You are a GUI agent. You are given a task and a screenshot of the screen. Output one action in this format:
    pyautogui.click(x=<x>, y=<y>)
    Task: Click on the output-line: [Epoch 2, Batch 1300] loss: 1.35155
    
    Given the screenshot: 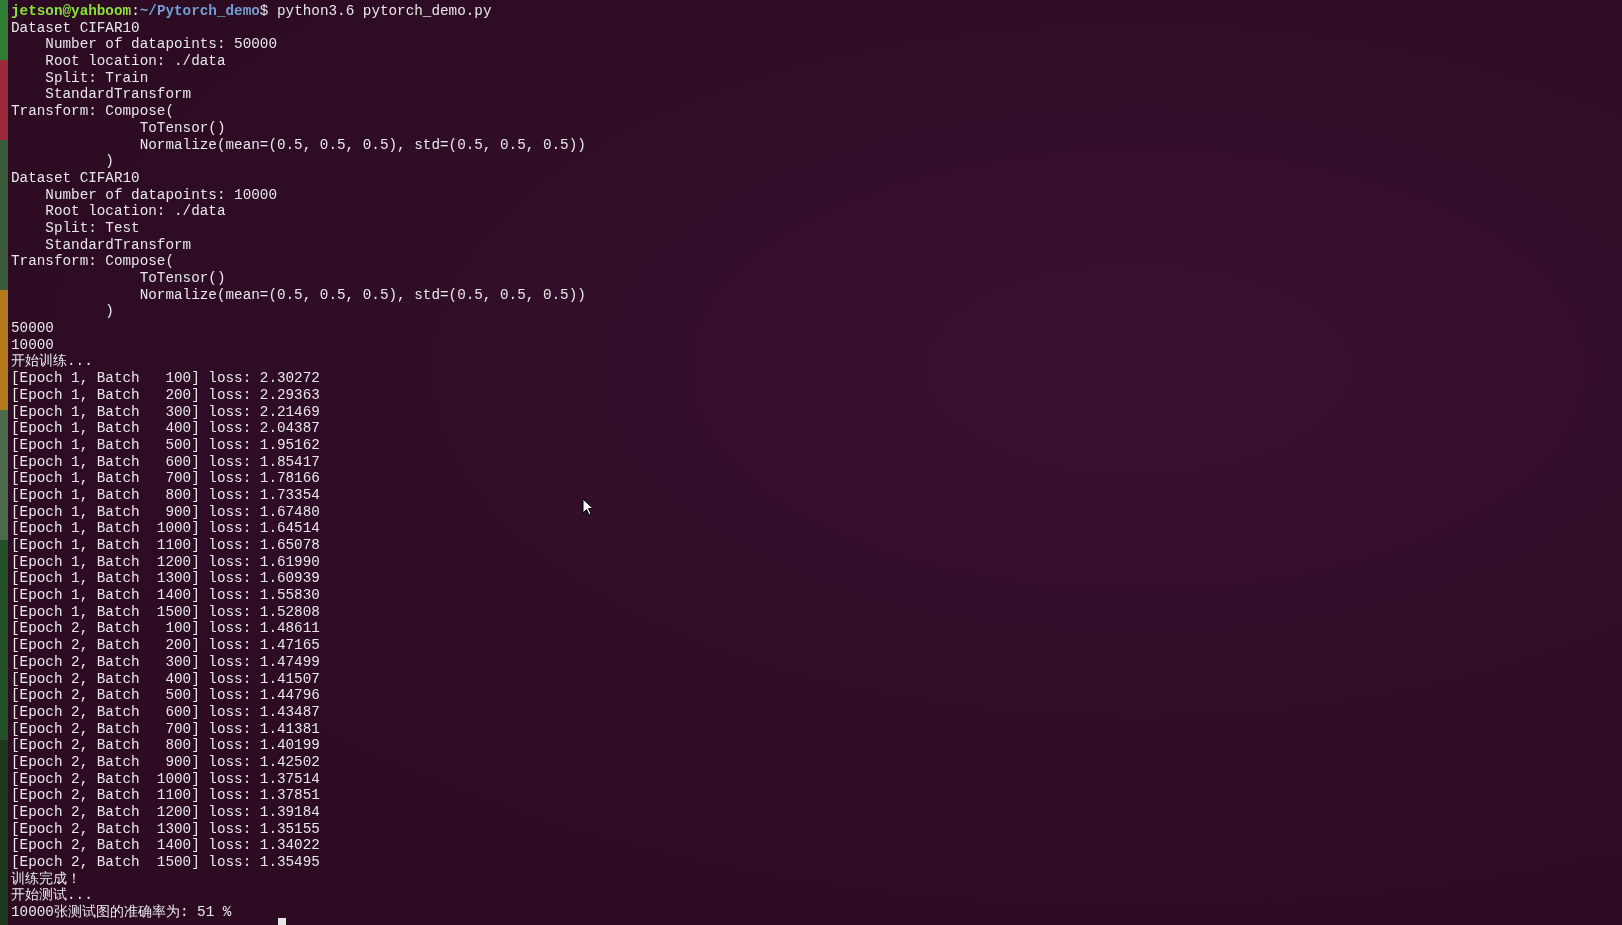 What is the action you would take?
    pyautogui.click(x=165, y=828)
    